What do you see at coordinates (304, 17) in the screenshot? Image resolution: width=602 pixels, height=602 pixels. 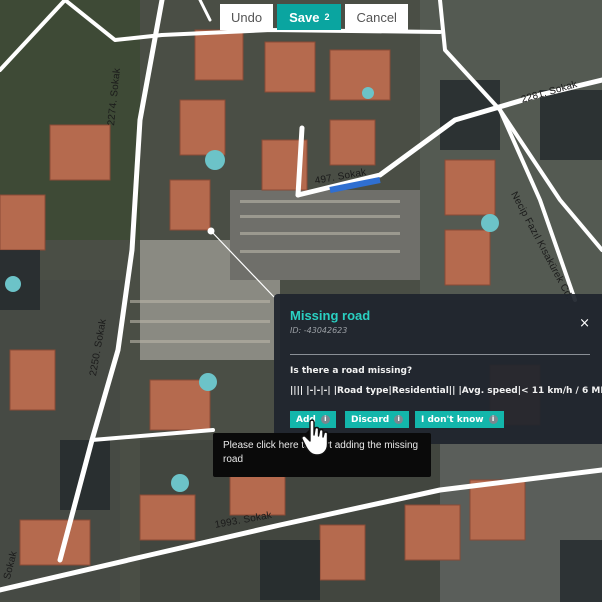 I see `save-button-label: Save` at bounding box center [304, 17].